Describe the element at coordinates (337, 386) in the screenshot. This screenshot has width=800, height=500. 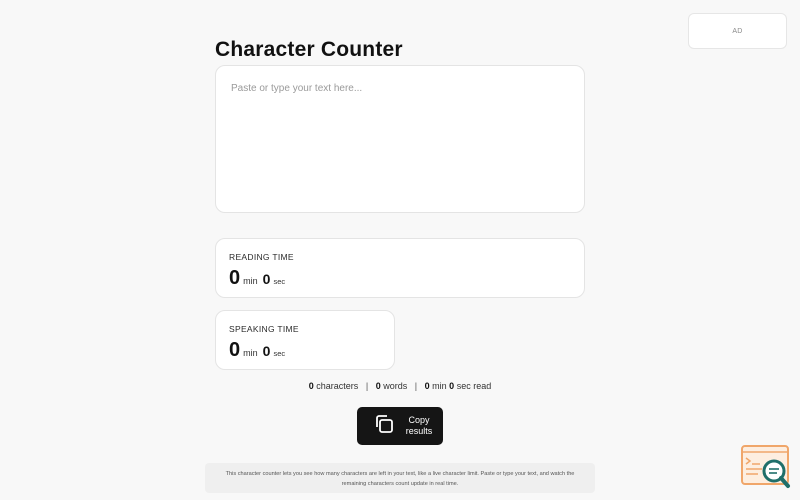
I see `characters-label: characters` at that location.